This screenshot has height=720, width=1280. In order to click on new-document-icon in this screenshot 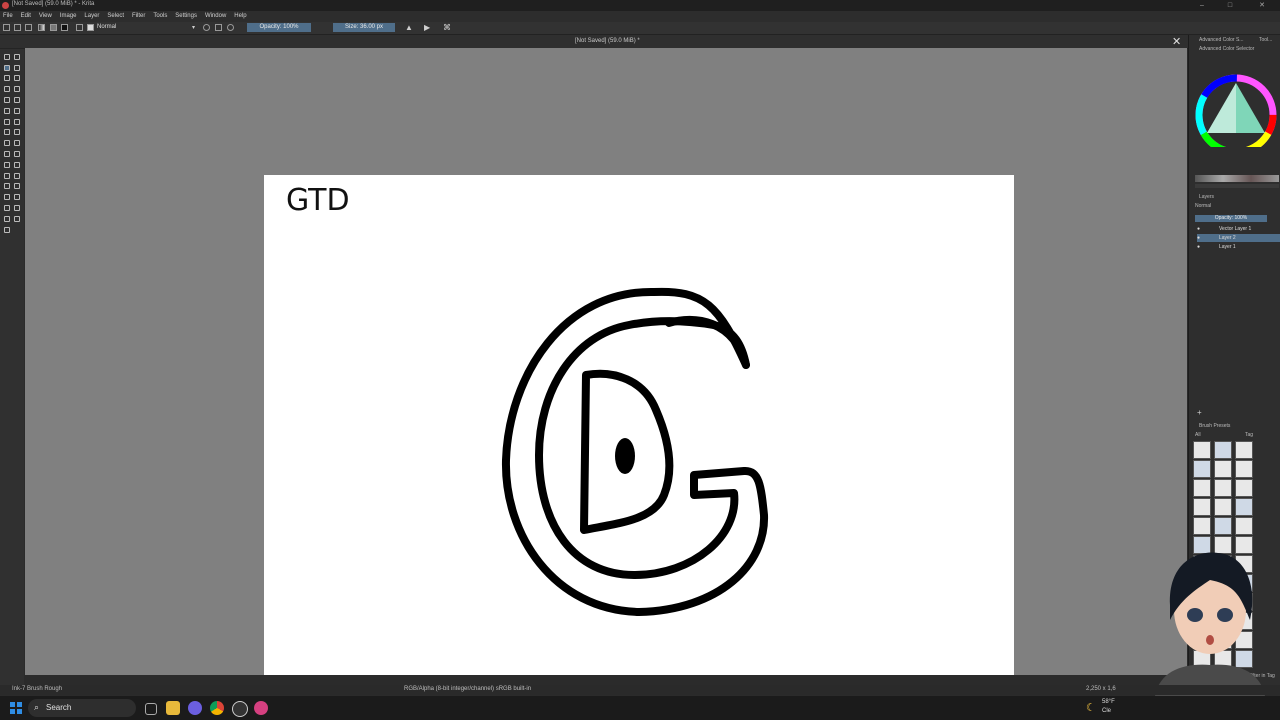, I will do `click(6, 27)`.